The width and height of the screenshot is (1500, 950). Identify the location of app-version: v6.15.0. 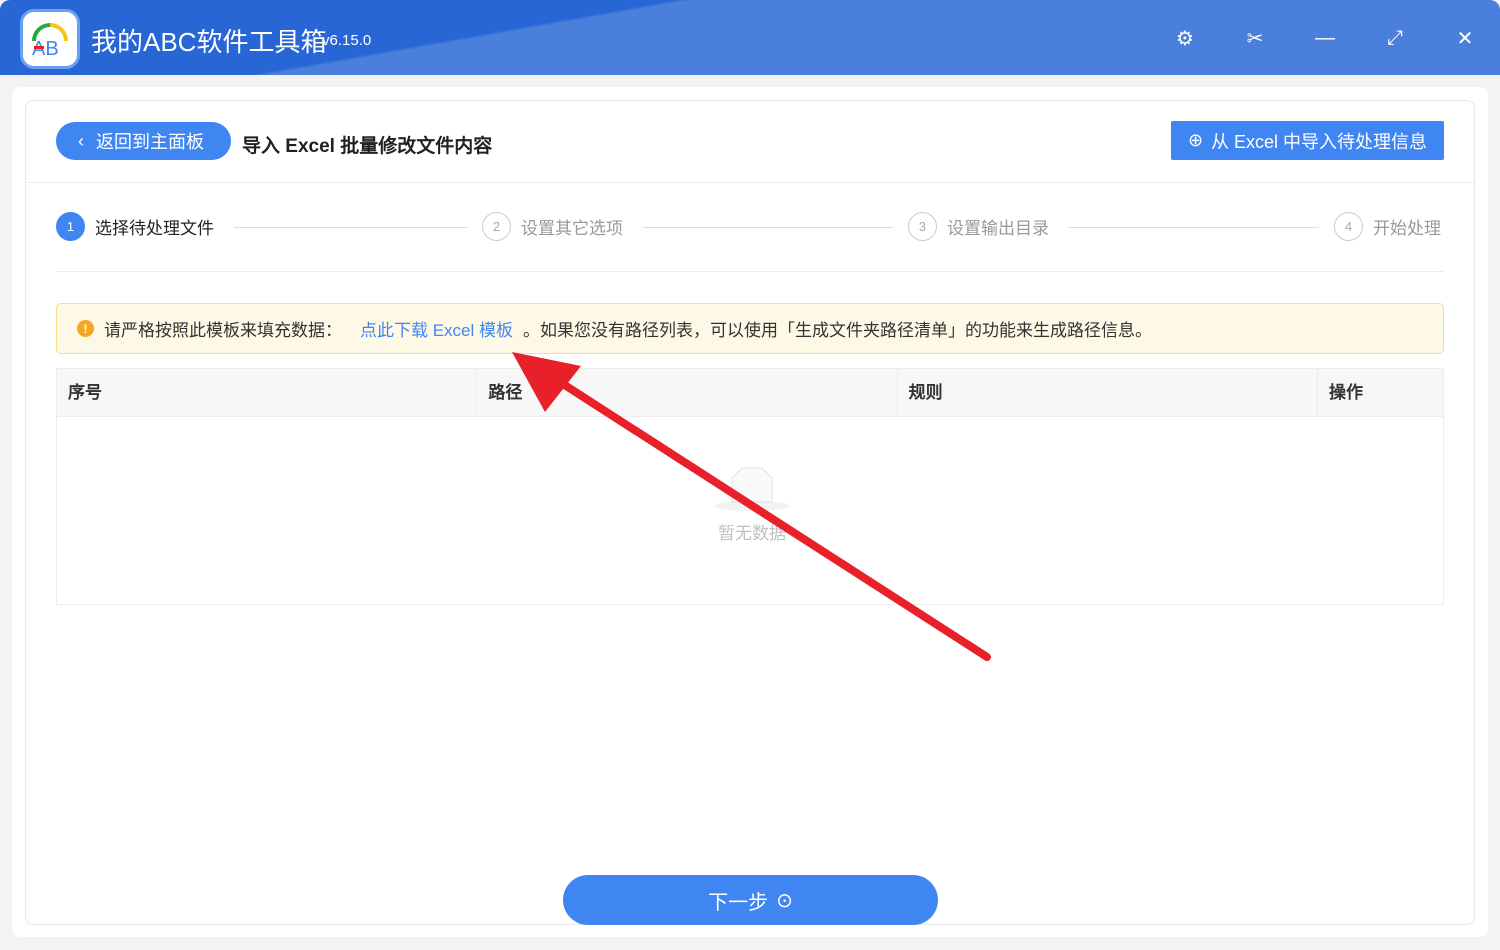
(347, 40).